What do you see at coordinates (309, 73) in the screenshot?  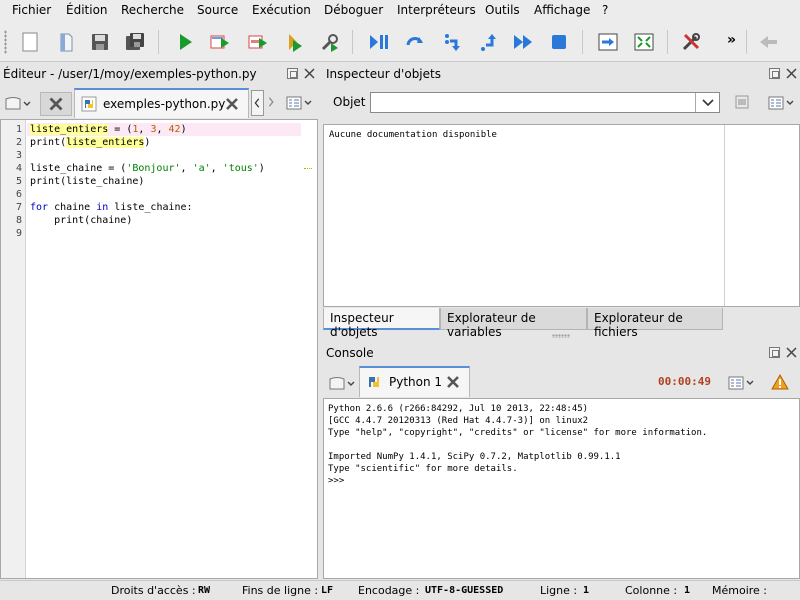 I see `editor-close-button` at bounding box center [309, 73].